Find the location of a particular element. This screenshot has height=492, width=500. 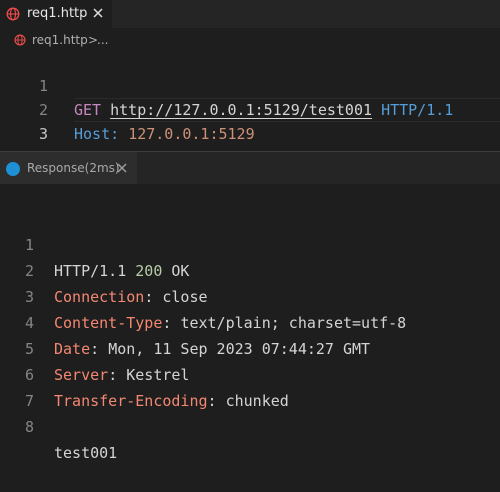

tab-title: req1.http is located at coordinates (57, 13).